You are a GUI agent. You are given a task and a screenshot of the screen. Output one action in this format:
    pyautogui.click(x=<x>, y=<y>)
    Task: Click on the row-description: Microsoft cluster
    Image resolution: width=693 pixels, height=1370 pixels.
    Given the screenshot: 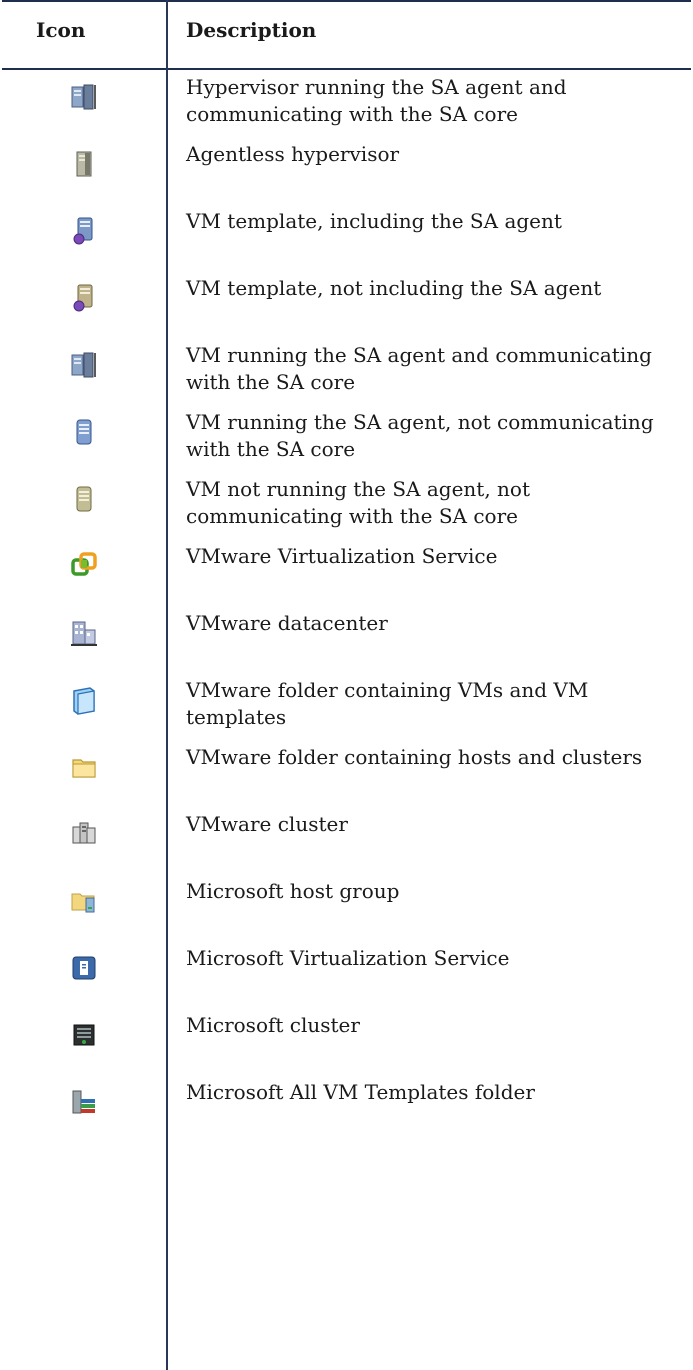 What is the action you would take?
    pyautogui.click(x=273, y=1025)
    